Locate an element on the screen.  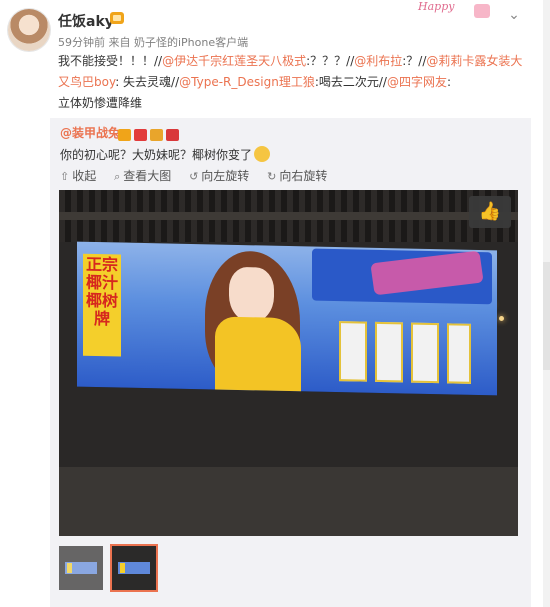
scrollbar is located at coordinates (546, 303).